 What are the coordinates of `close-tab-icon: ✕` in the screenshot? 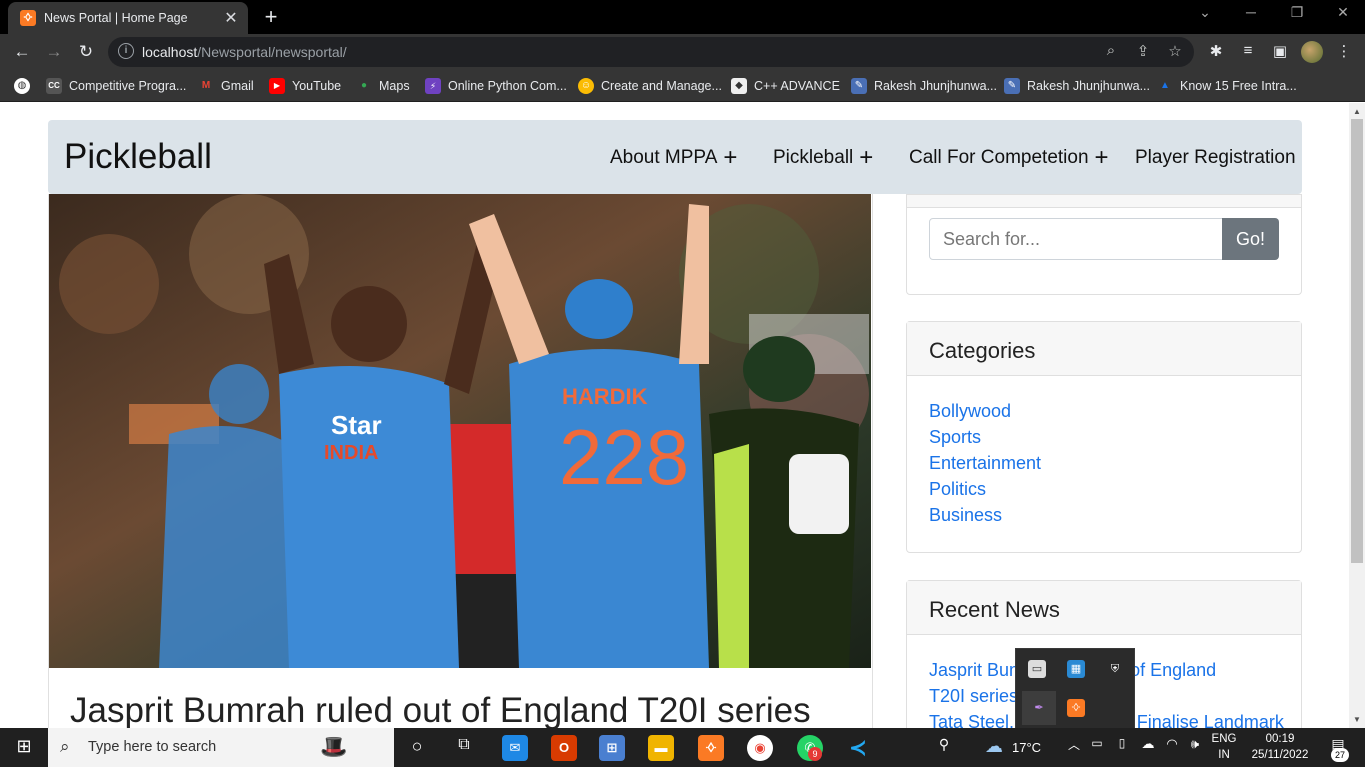 It's located at (231, 18).